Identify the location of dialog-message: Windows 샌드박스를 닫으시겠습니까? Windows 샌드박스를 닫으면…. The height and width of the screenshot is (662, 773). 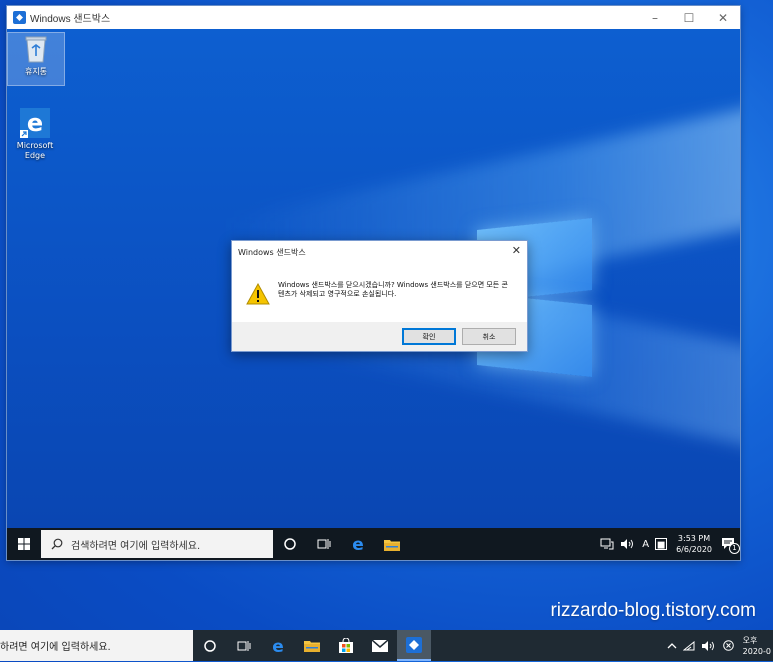
(393, 289).